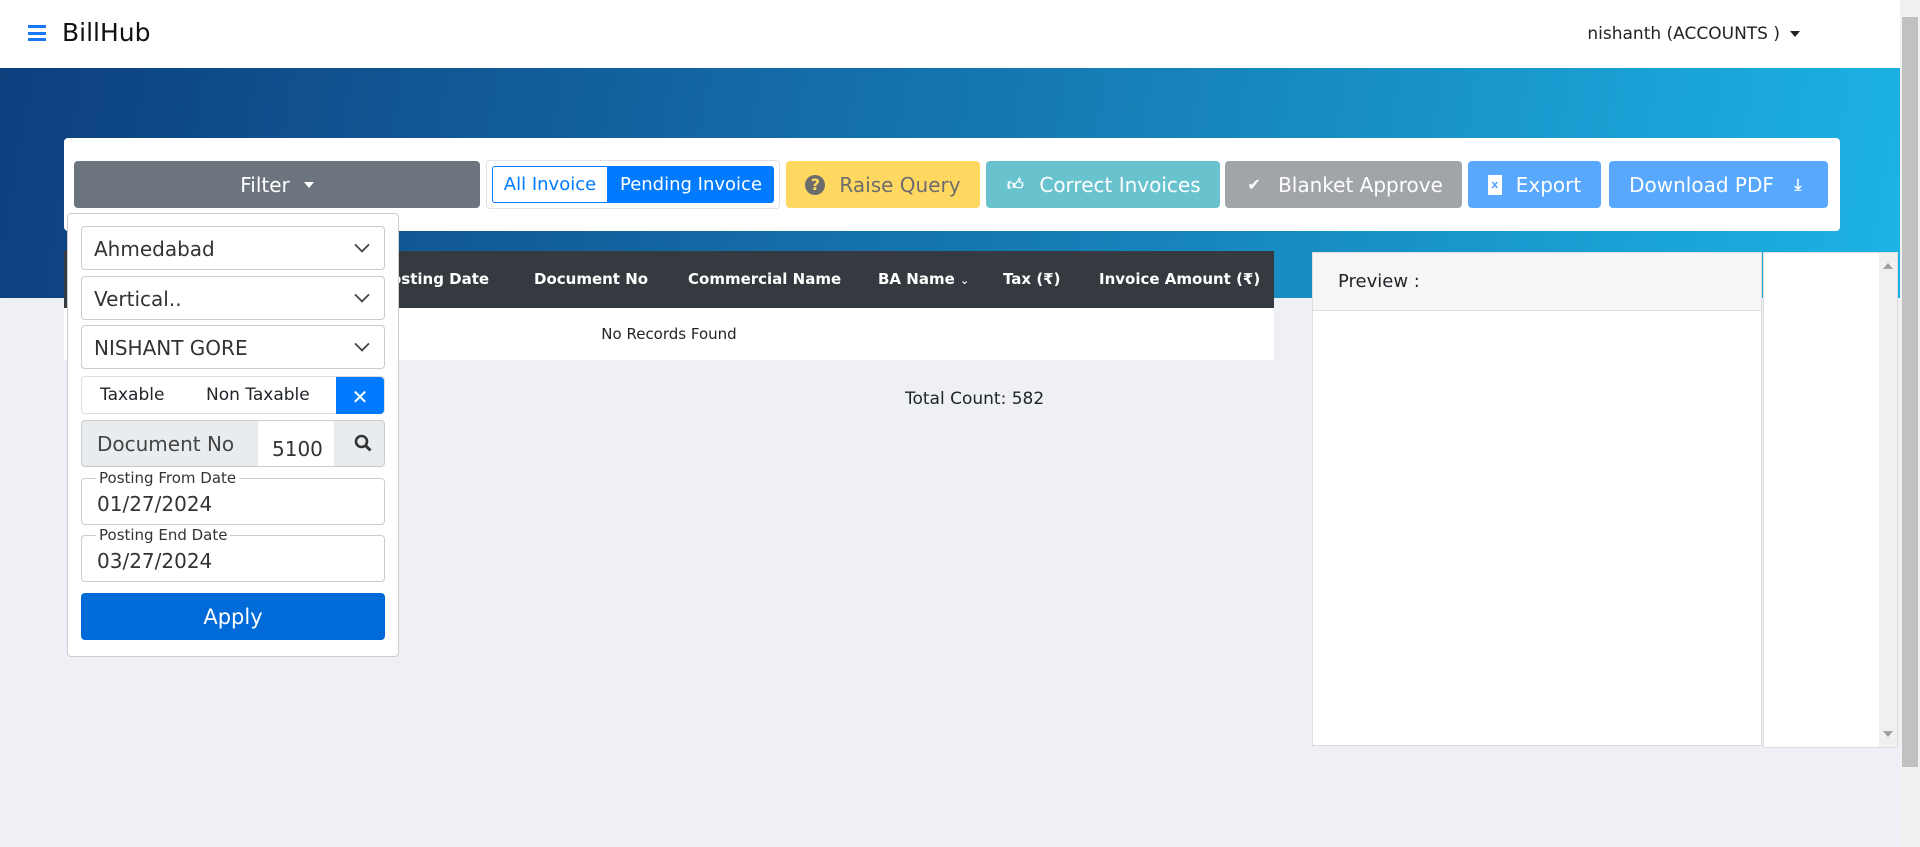 The image size is (1920, 847). Describe the element at coordinates (764, 279) in the screenshot. I see `col-commercial-name: Commercial Name` at that location.